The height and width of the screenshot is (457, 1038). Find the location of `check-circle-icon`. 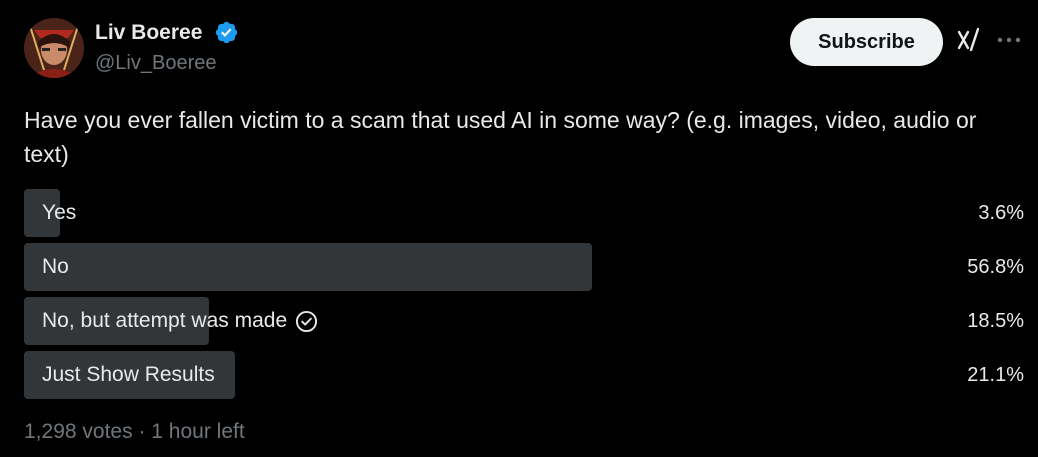

check-circle-icon is located at coordinates (307, 321).